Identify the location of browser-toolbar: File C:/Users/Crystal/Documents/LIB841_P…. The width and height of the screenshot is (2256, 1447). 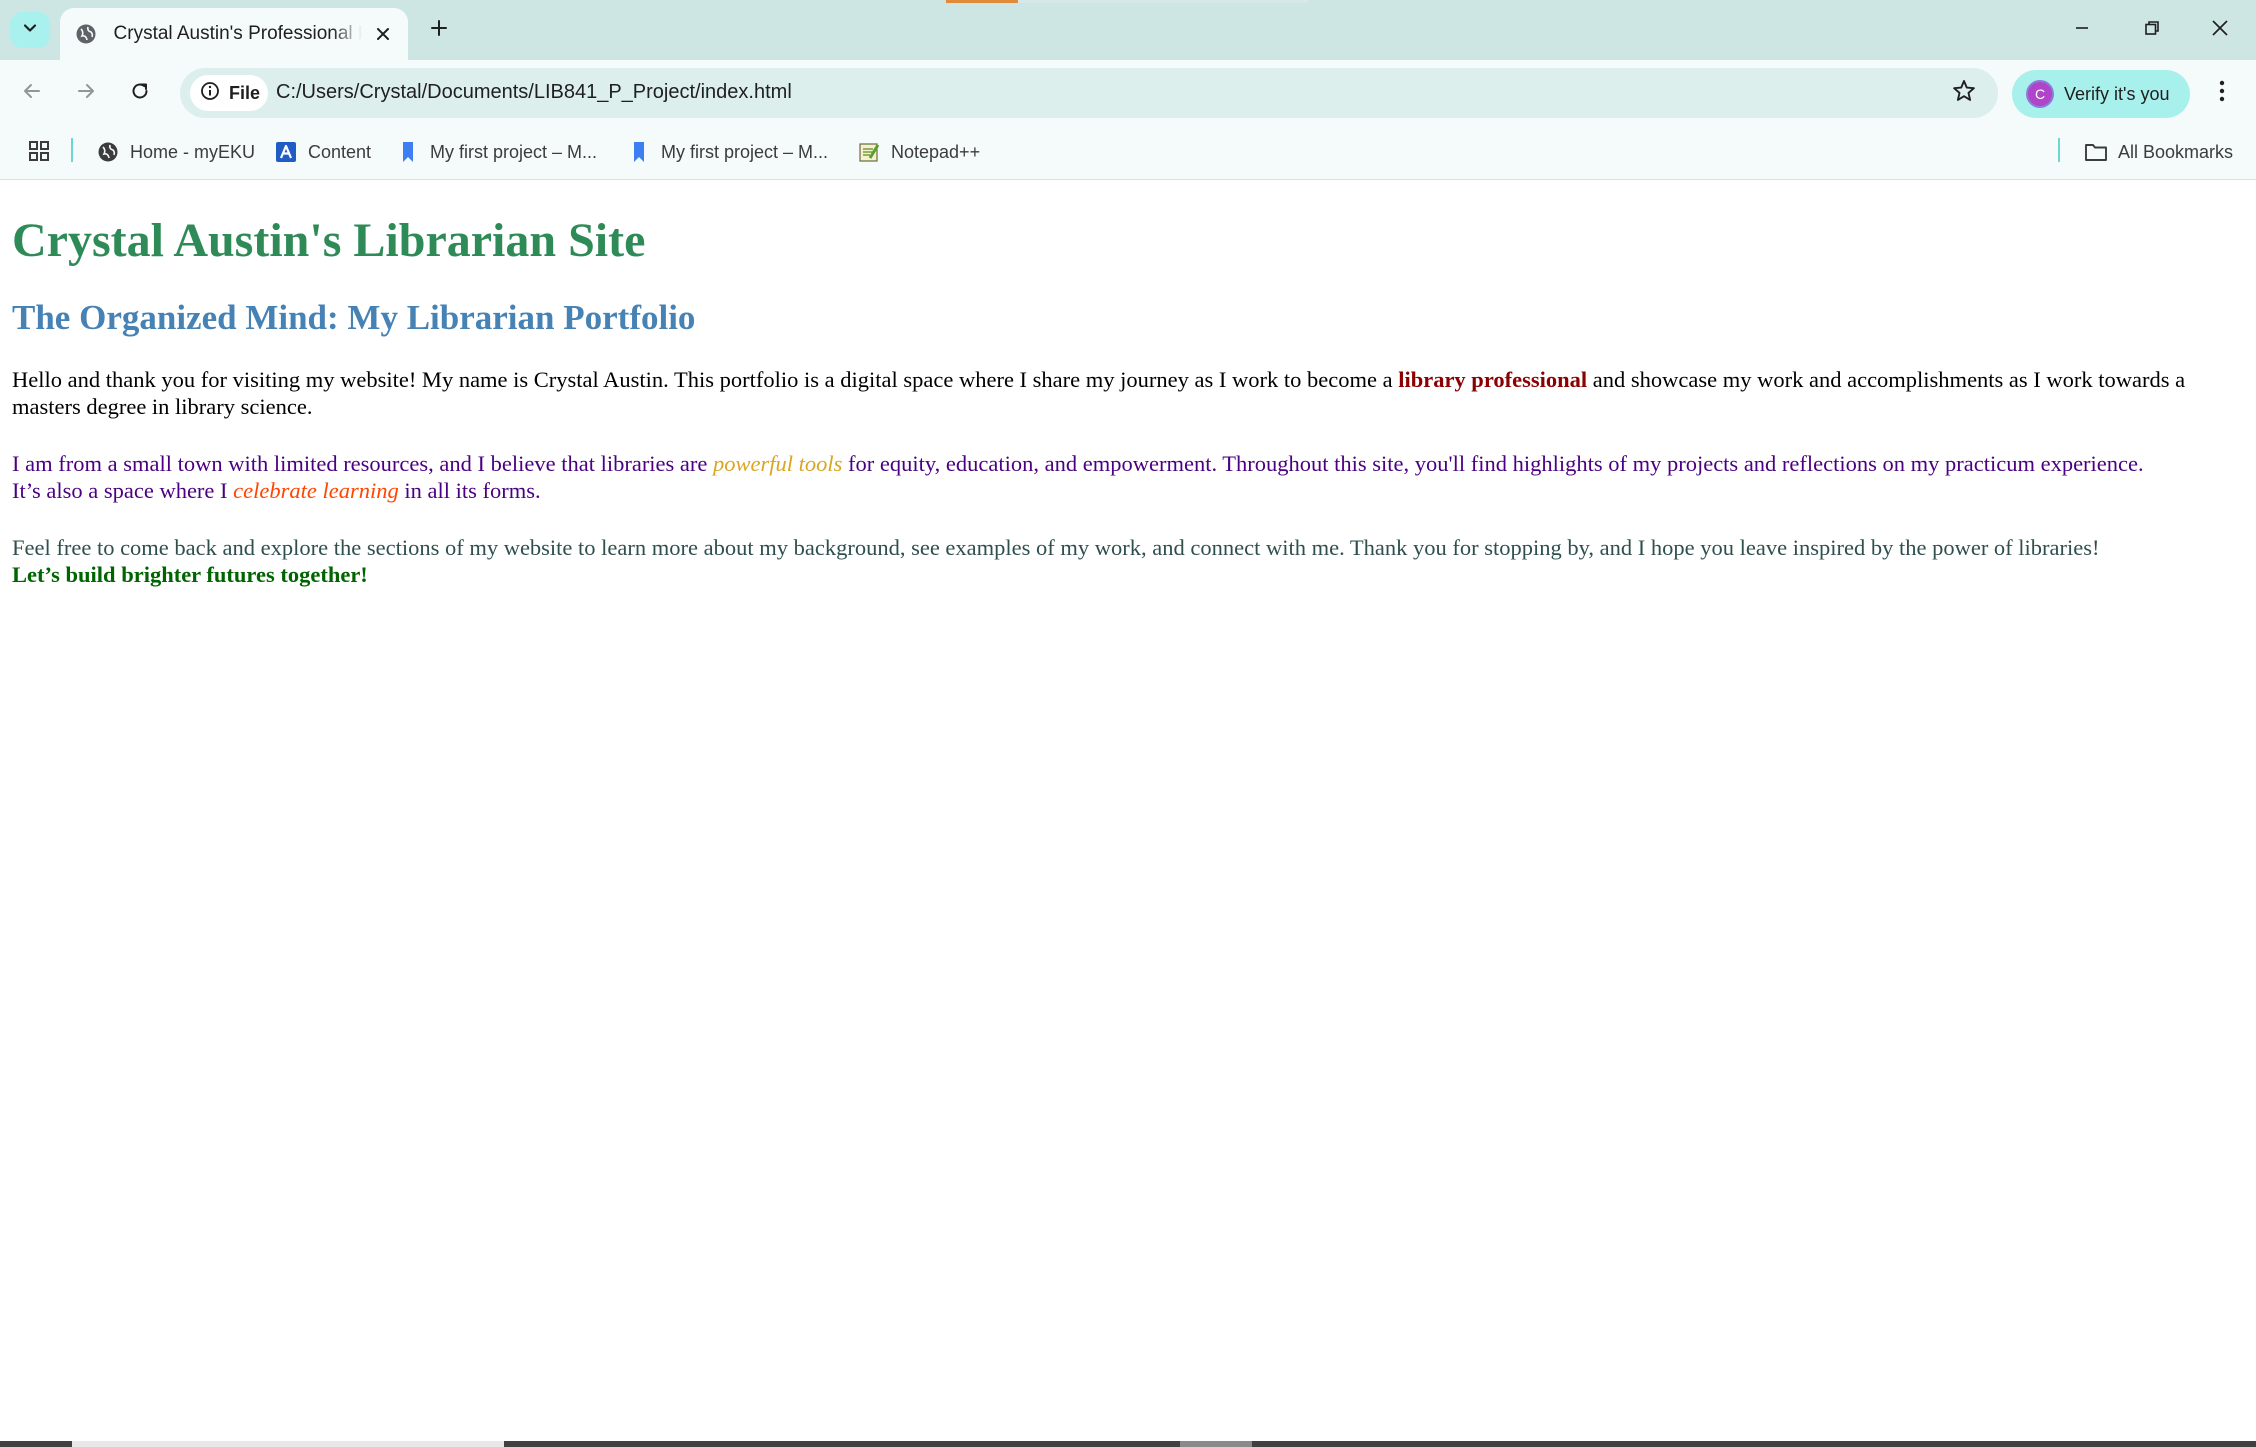
(1128, 92).